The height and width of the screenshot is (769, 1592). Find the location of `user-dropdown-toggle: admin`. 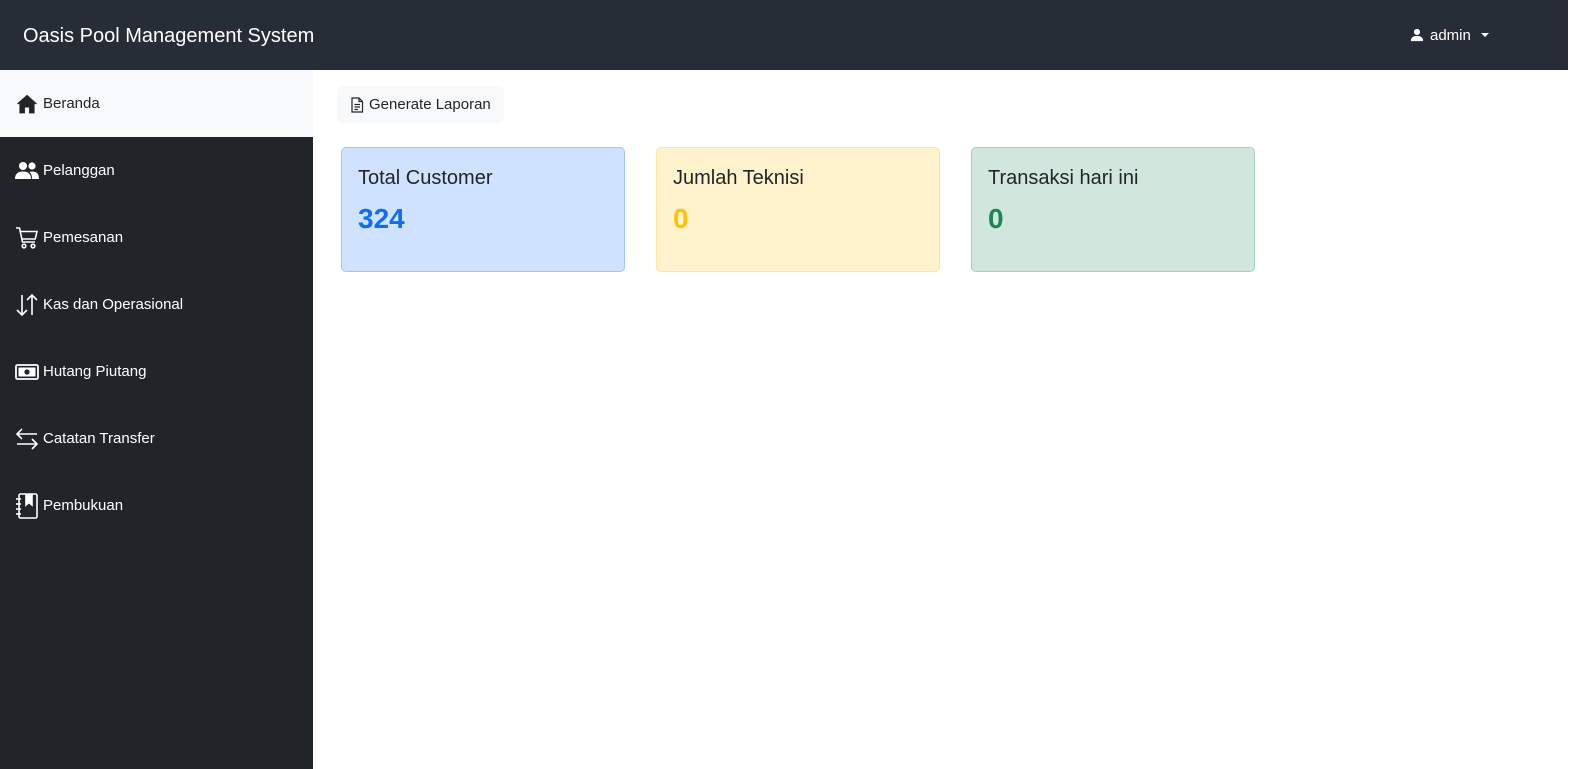

user-dropdown-toggle: admin is located at coordinates (1449, 35).